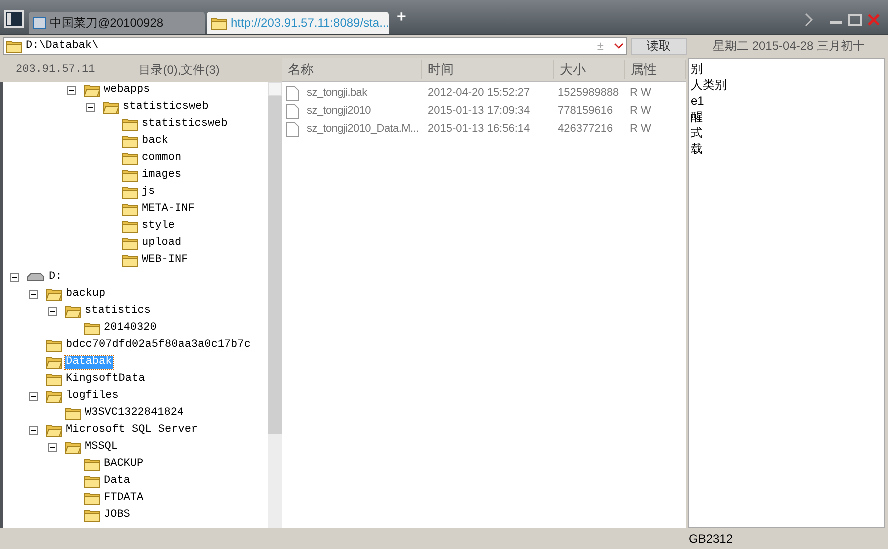 This screenshot has height=549, width=888. What do you see at coordinates (589, 70) in the screenshot?
I see `column-header: 大小` at bounding box center [589, 70].